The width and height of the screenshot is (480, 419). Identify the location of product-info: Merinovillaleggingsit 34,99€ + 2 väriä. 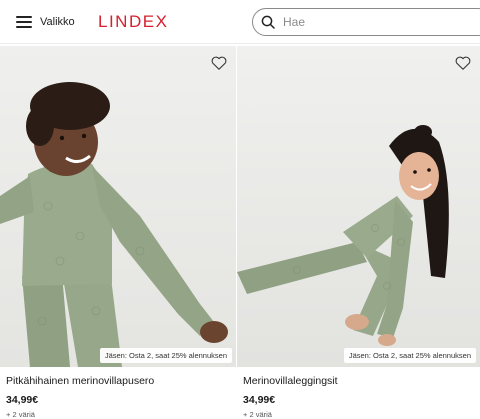
(358, 393).